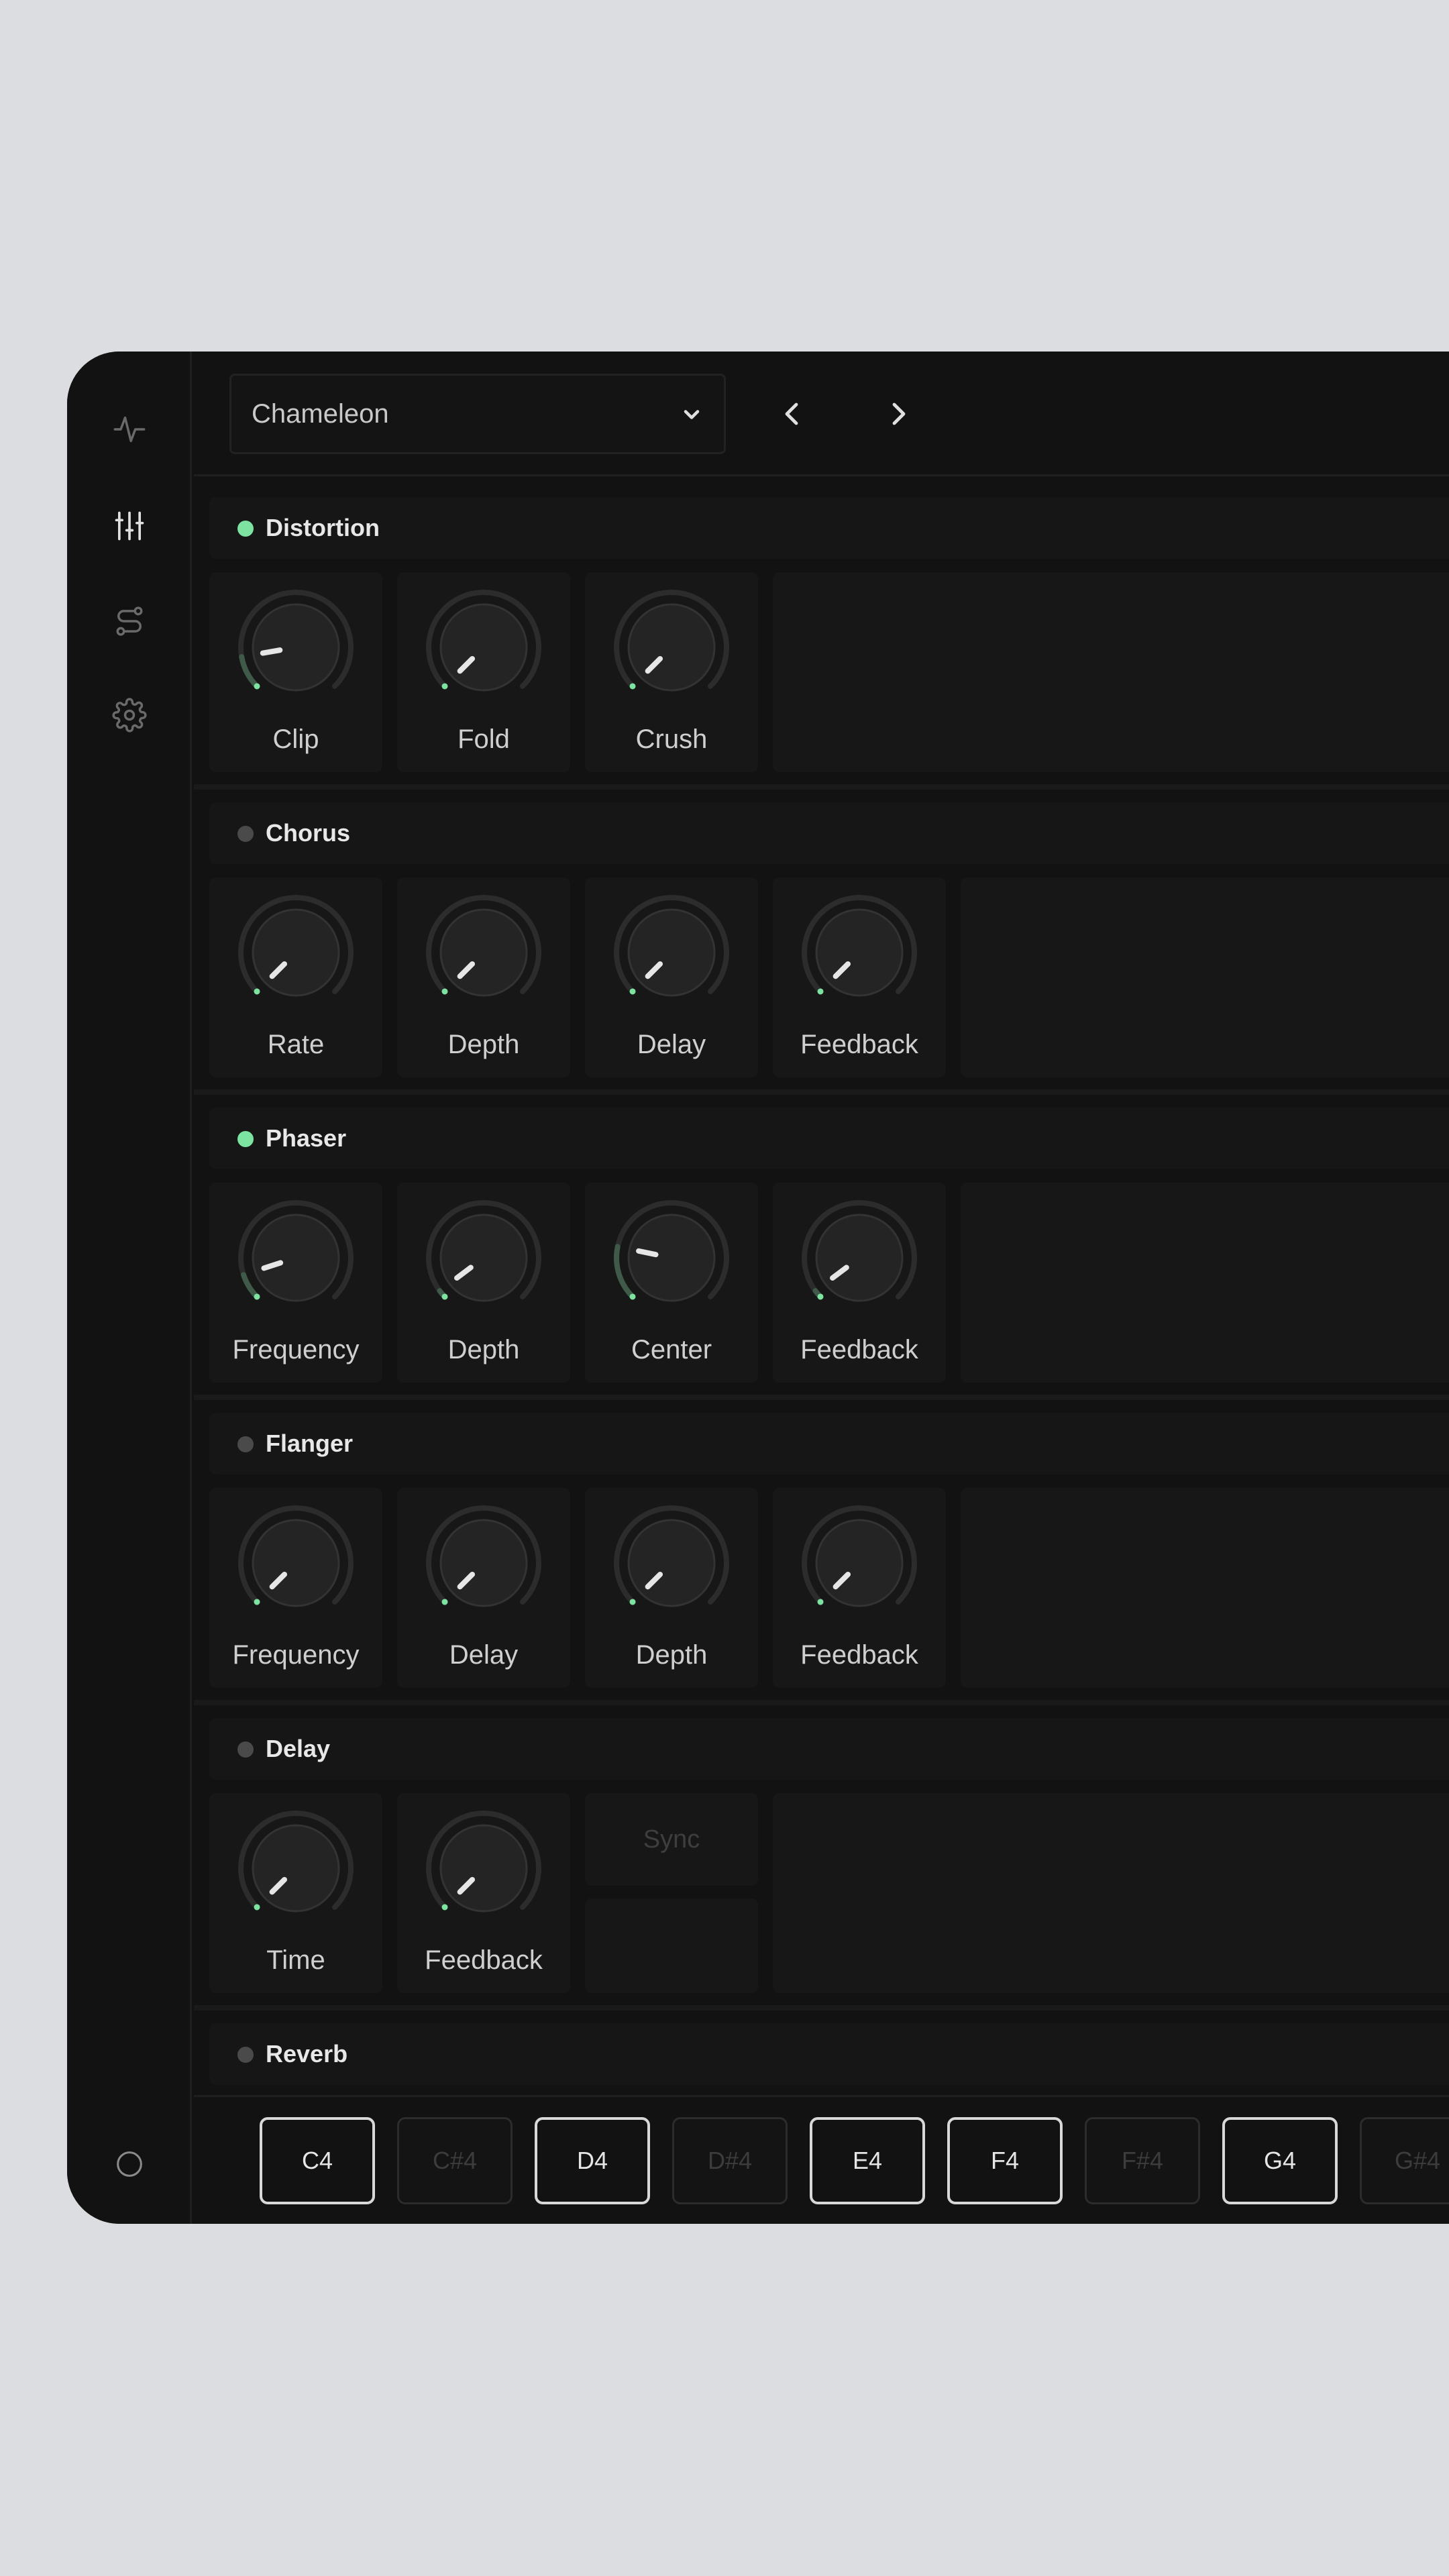  I want to click on section-title: Reverb, so click(307, 2054).